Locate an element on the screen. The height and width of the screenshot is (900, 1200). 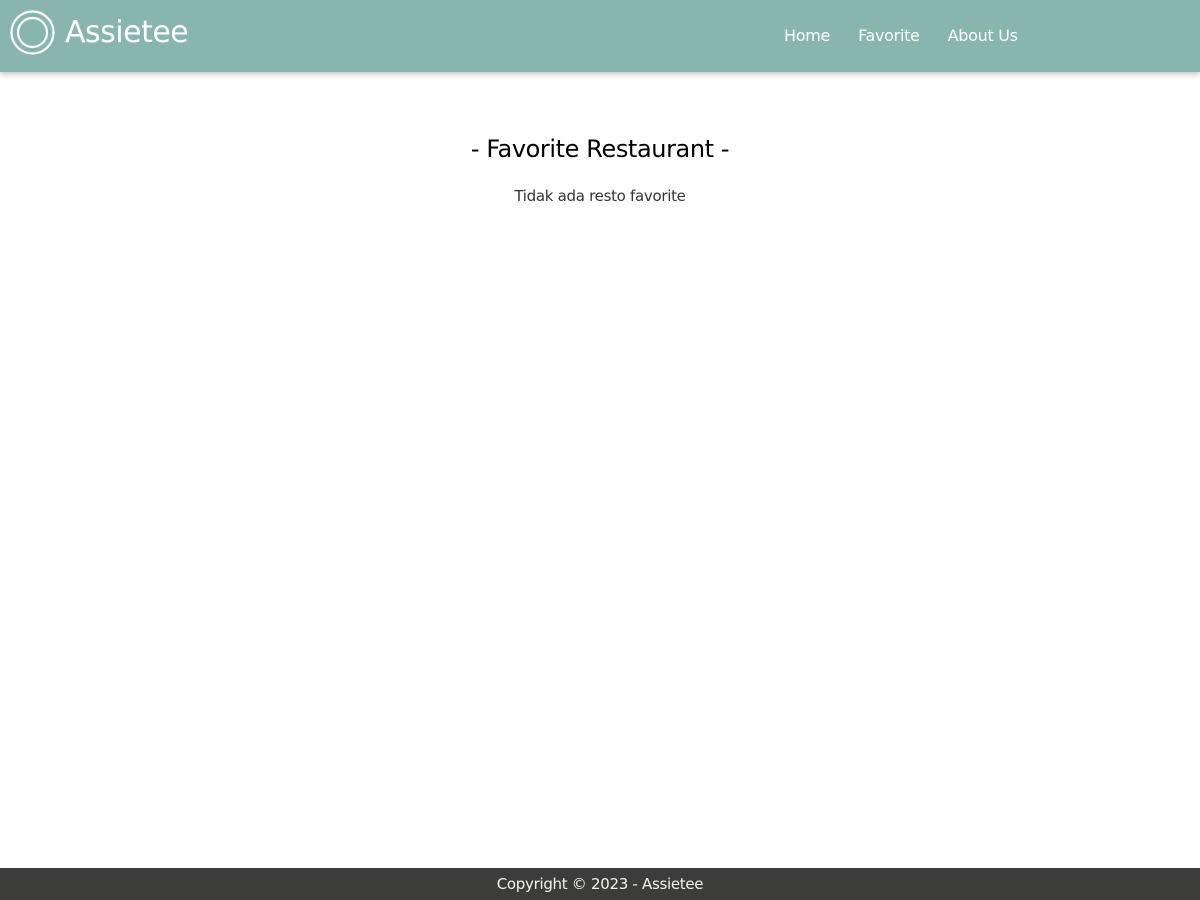
brand-name: Assietee is located at coordinates (127, 32).